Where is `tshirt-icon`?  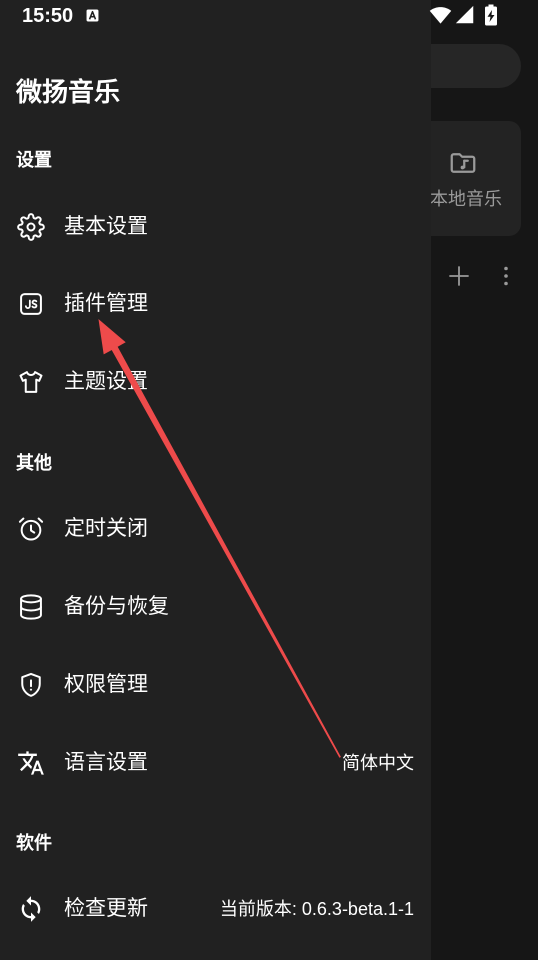 tshirt-icon is located at coordinates (31, 382).